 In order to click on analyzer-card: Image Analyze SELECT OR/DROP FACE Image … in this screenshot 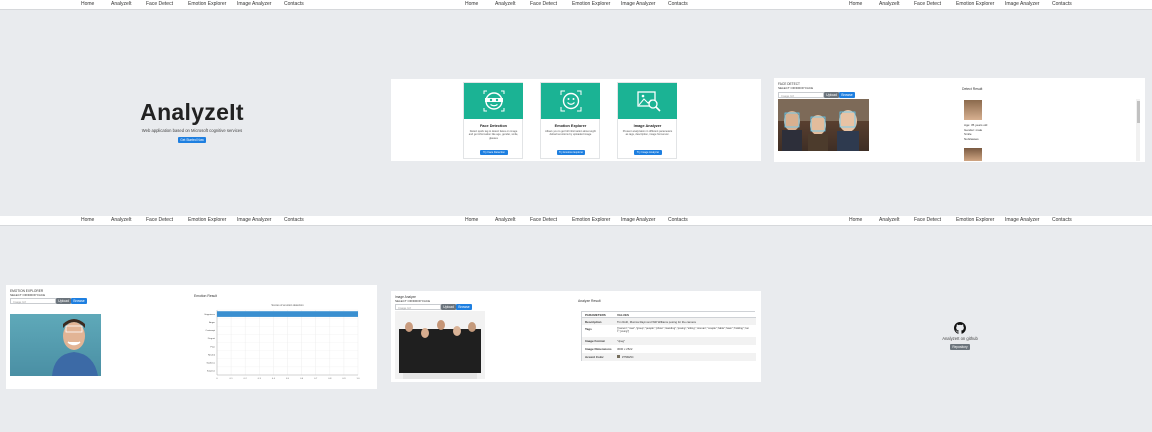, I will do `click(576, 336)`.